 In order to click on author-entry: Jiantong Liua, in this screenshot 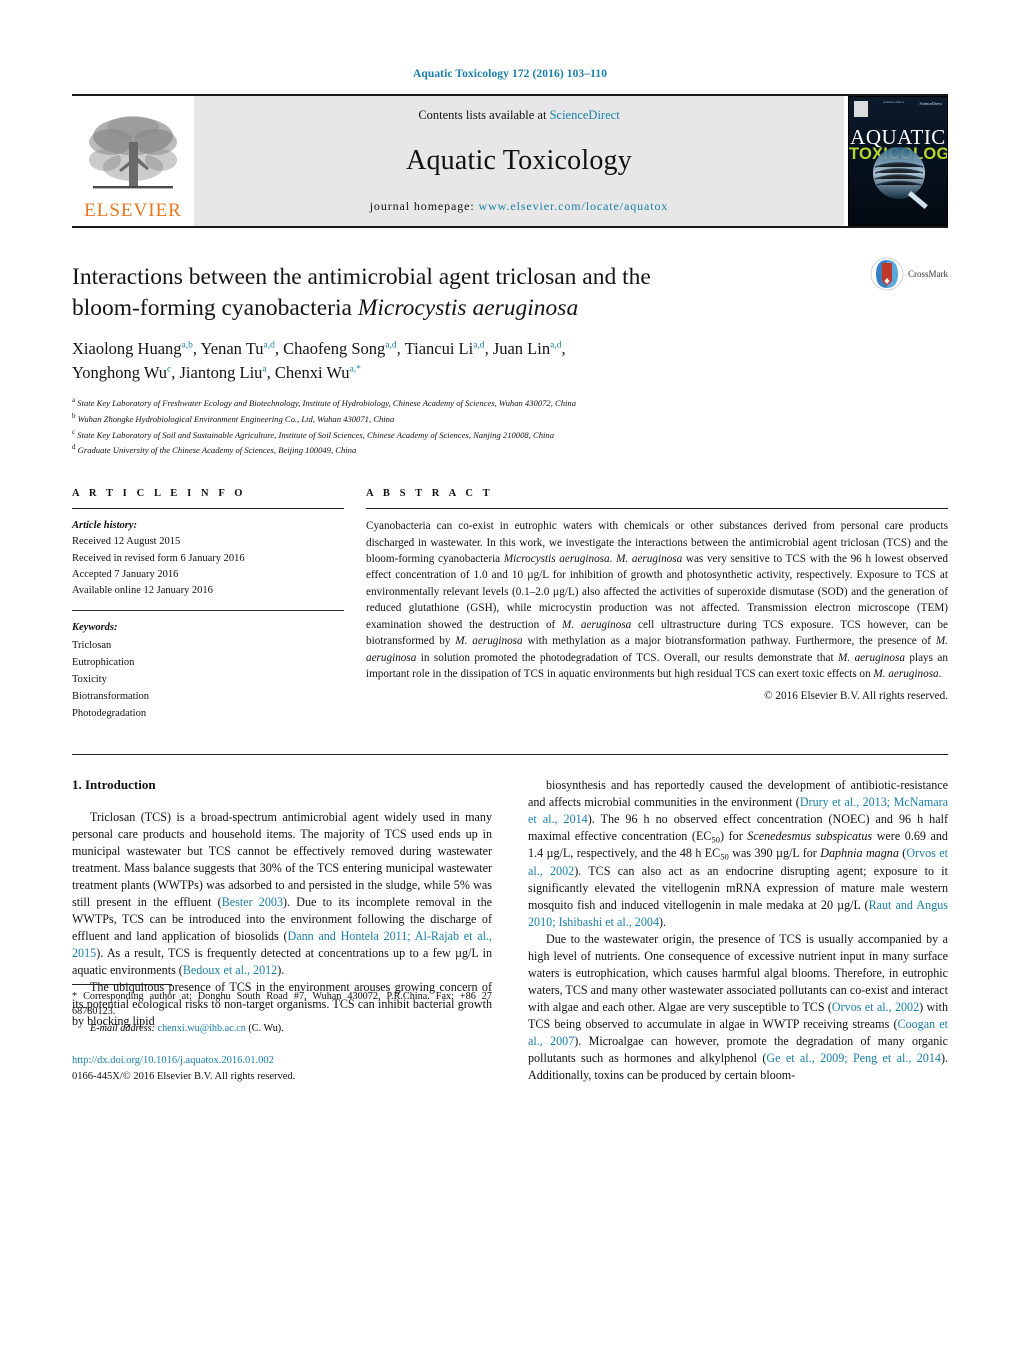, I will do `click(226, 372)`.